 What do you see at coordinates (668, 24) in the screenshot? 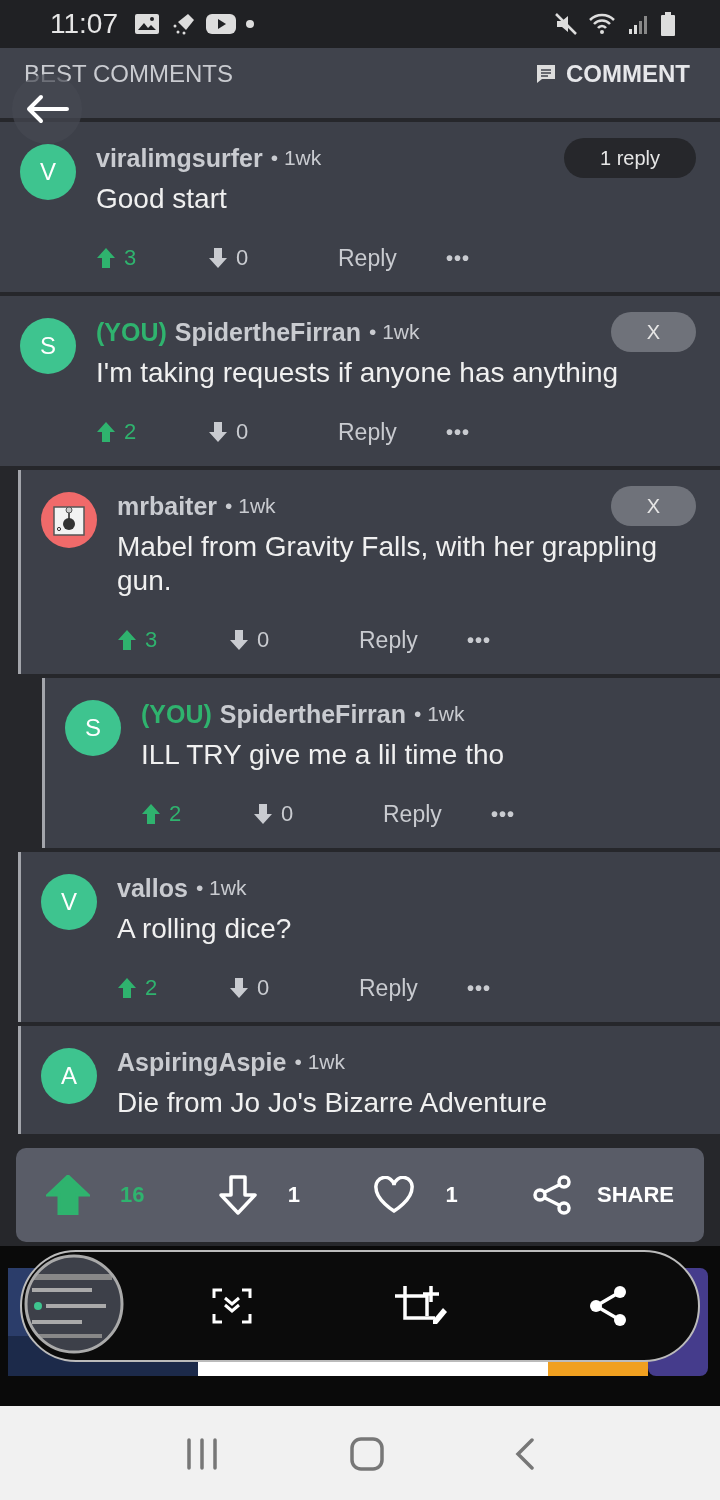
I see `battery-icon` at bounding box center [668, 24].